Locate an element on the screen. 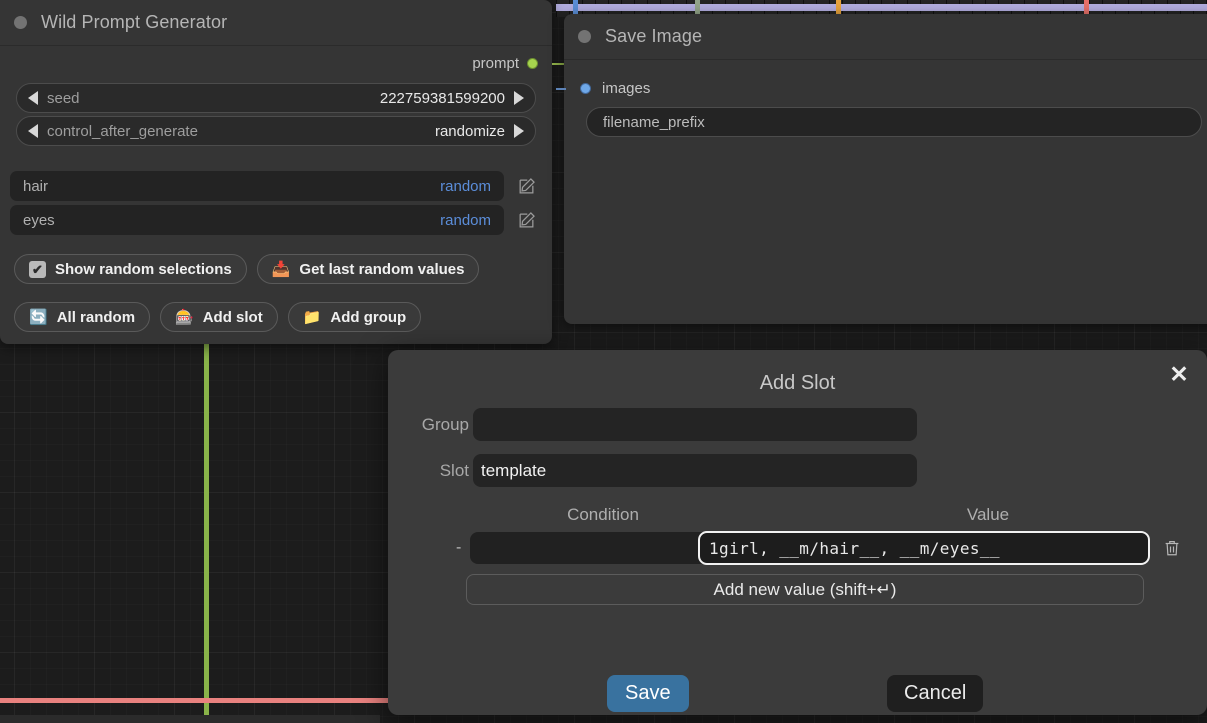  add-slot-button: 🎰 Add slot is located at coordinates (219, 317).